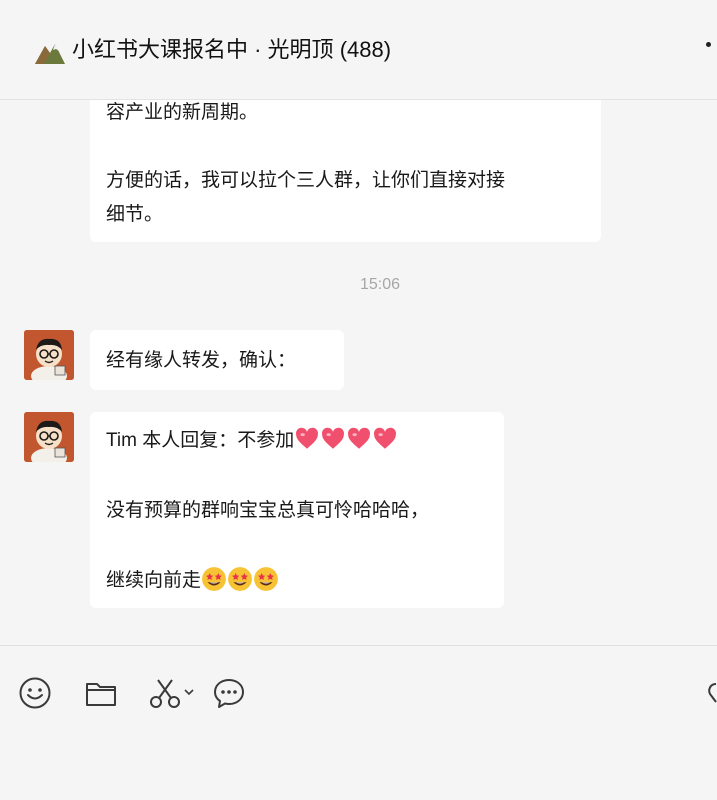  Describe the element at coordinates (711, 693) in the screenshot. I see `partial-toolbar-icon` at that location.